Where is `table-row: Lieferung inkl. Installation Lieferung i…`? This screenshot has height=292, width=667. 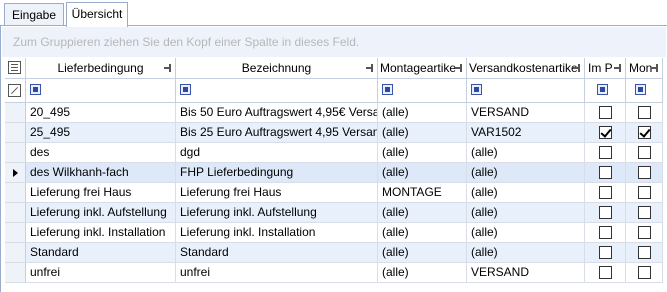
table-row: Lieferung inkl. Installation Lieferung i… is located at coordinates (334, 233).